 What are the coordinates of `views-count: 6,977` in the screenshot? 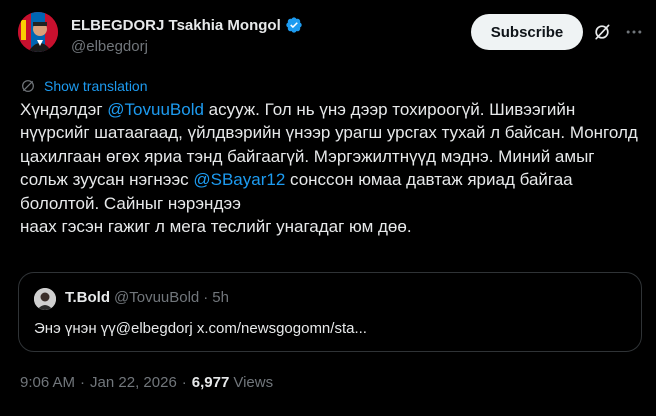 It's located at (211, 382).